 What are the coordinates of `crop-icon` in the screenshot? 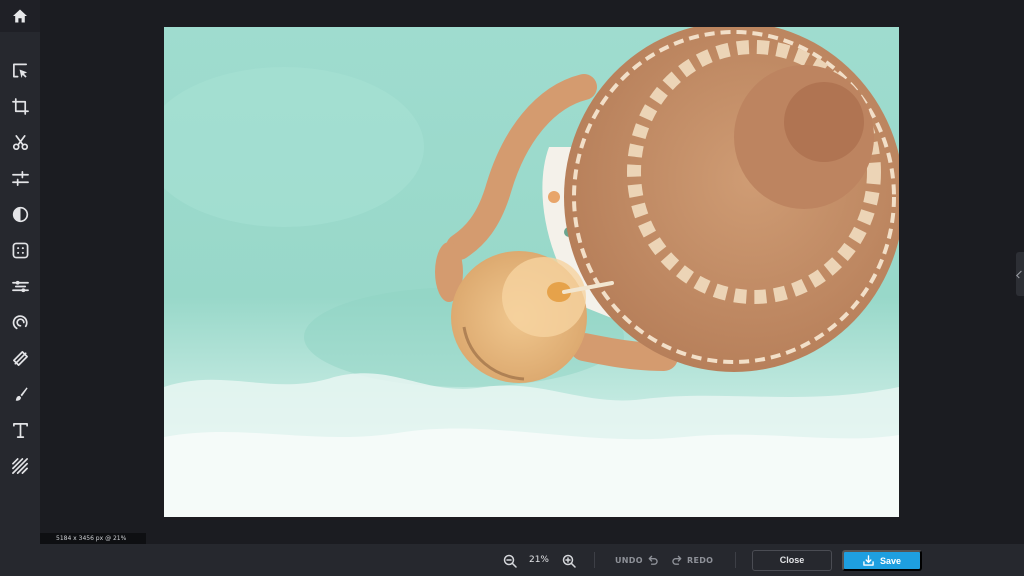 It's located at (20, 106).